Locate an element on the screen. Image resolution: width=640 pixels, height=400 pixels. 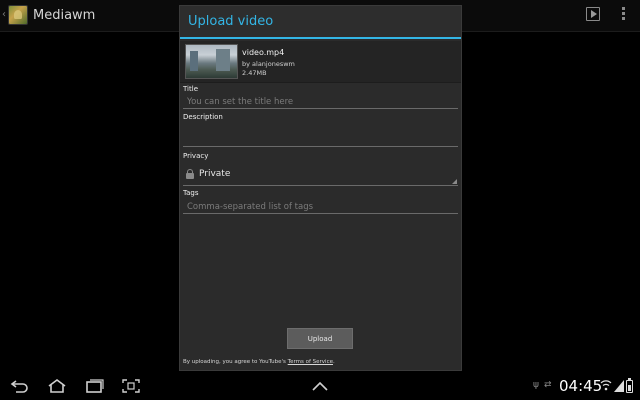
usb-icon: ψ is located at coordinates (536, 385).